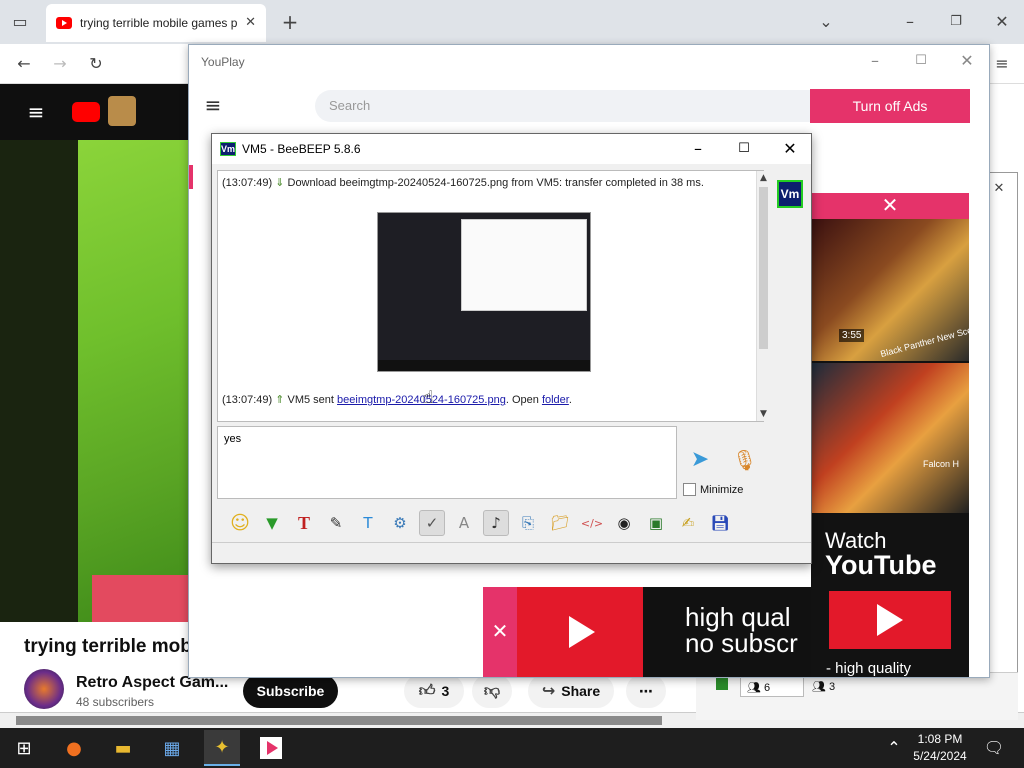 This screenshot has width=1024, height=768. I want to click on video-thumbnail-2: Falcon H, so click(890, 438).